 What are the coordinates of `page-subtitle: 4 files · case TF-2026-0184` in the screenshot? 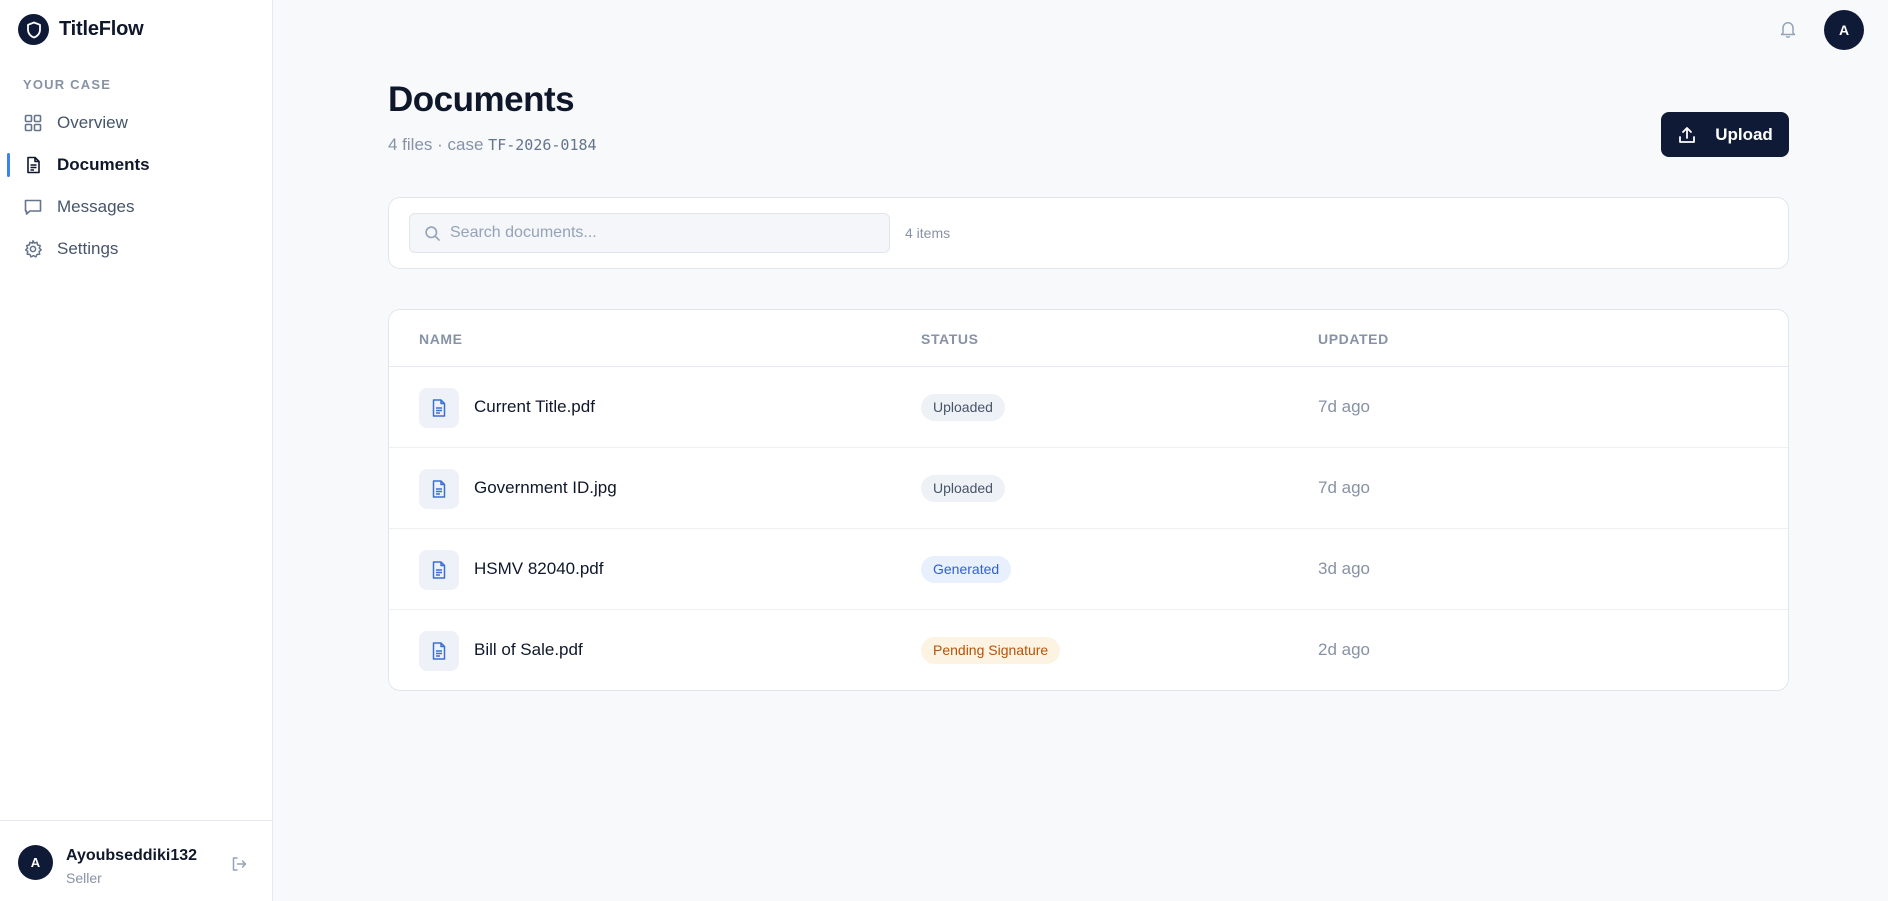 It's located at (492, 145).